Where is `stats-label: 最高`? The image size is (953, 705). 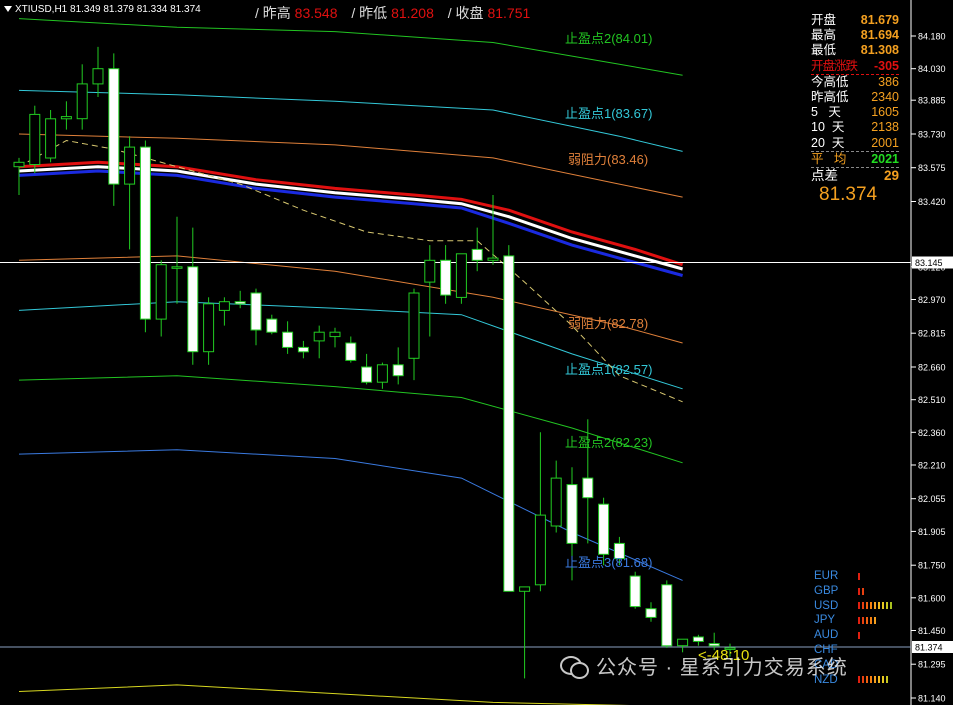 stats-label: 最高 is located at coordinates (824, 35).